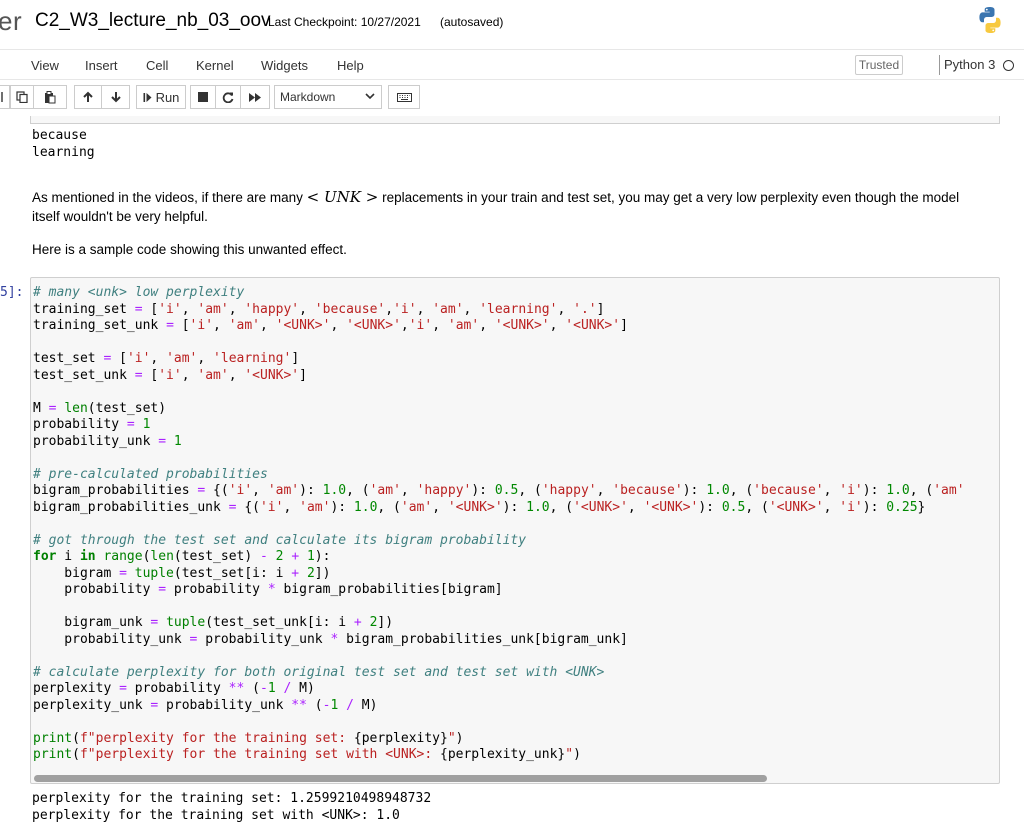 The width and height of the screenshot is (1024, 834). Describe the element at coordinates (120, 216) in the screenshot. I see `md-text-line2: itself wouldn't be very helpful.` at that location.